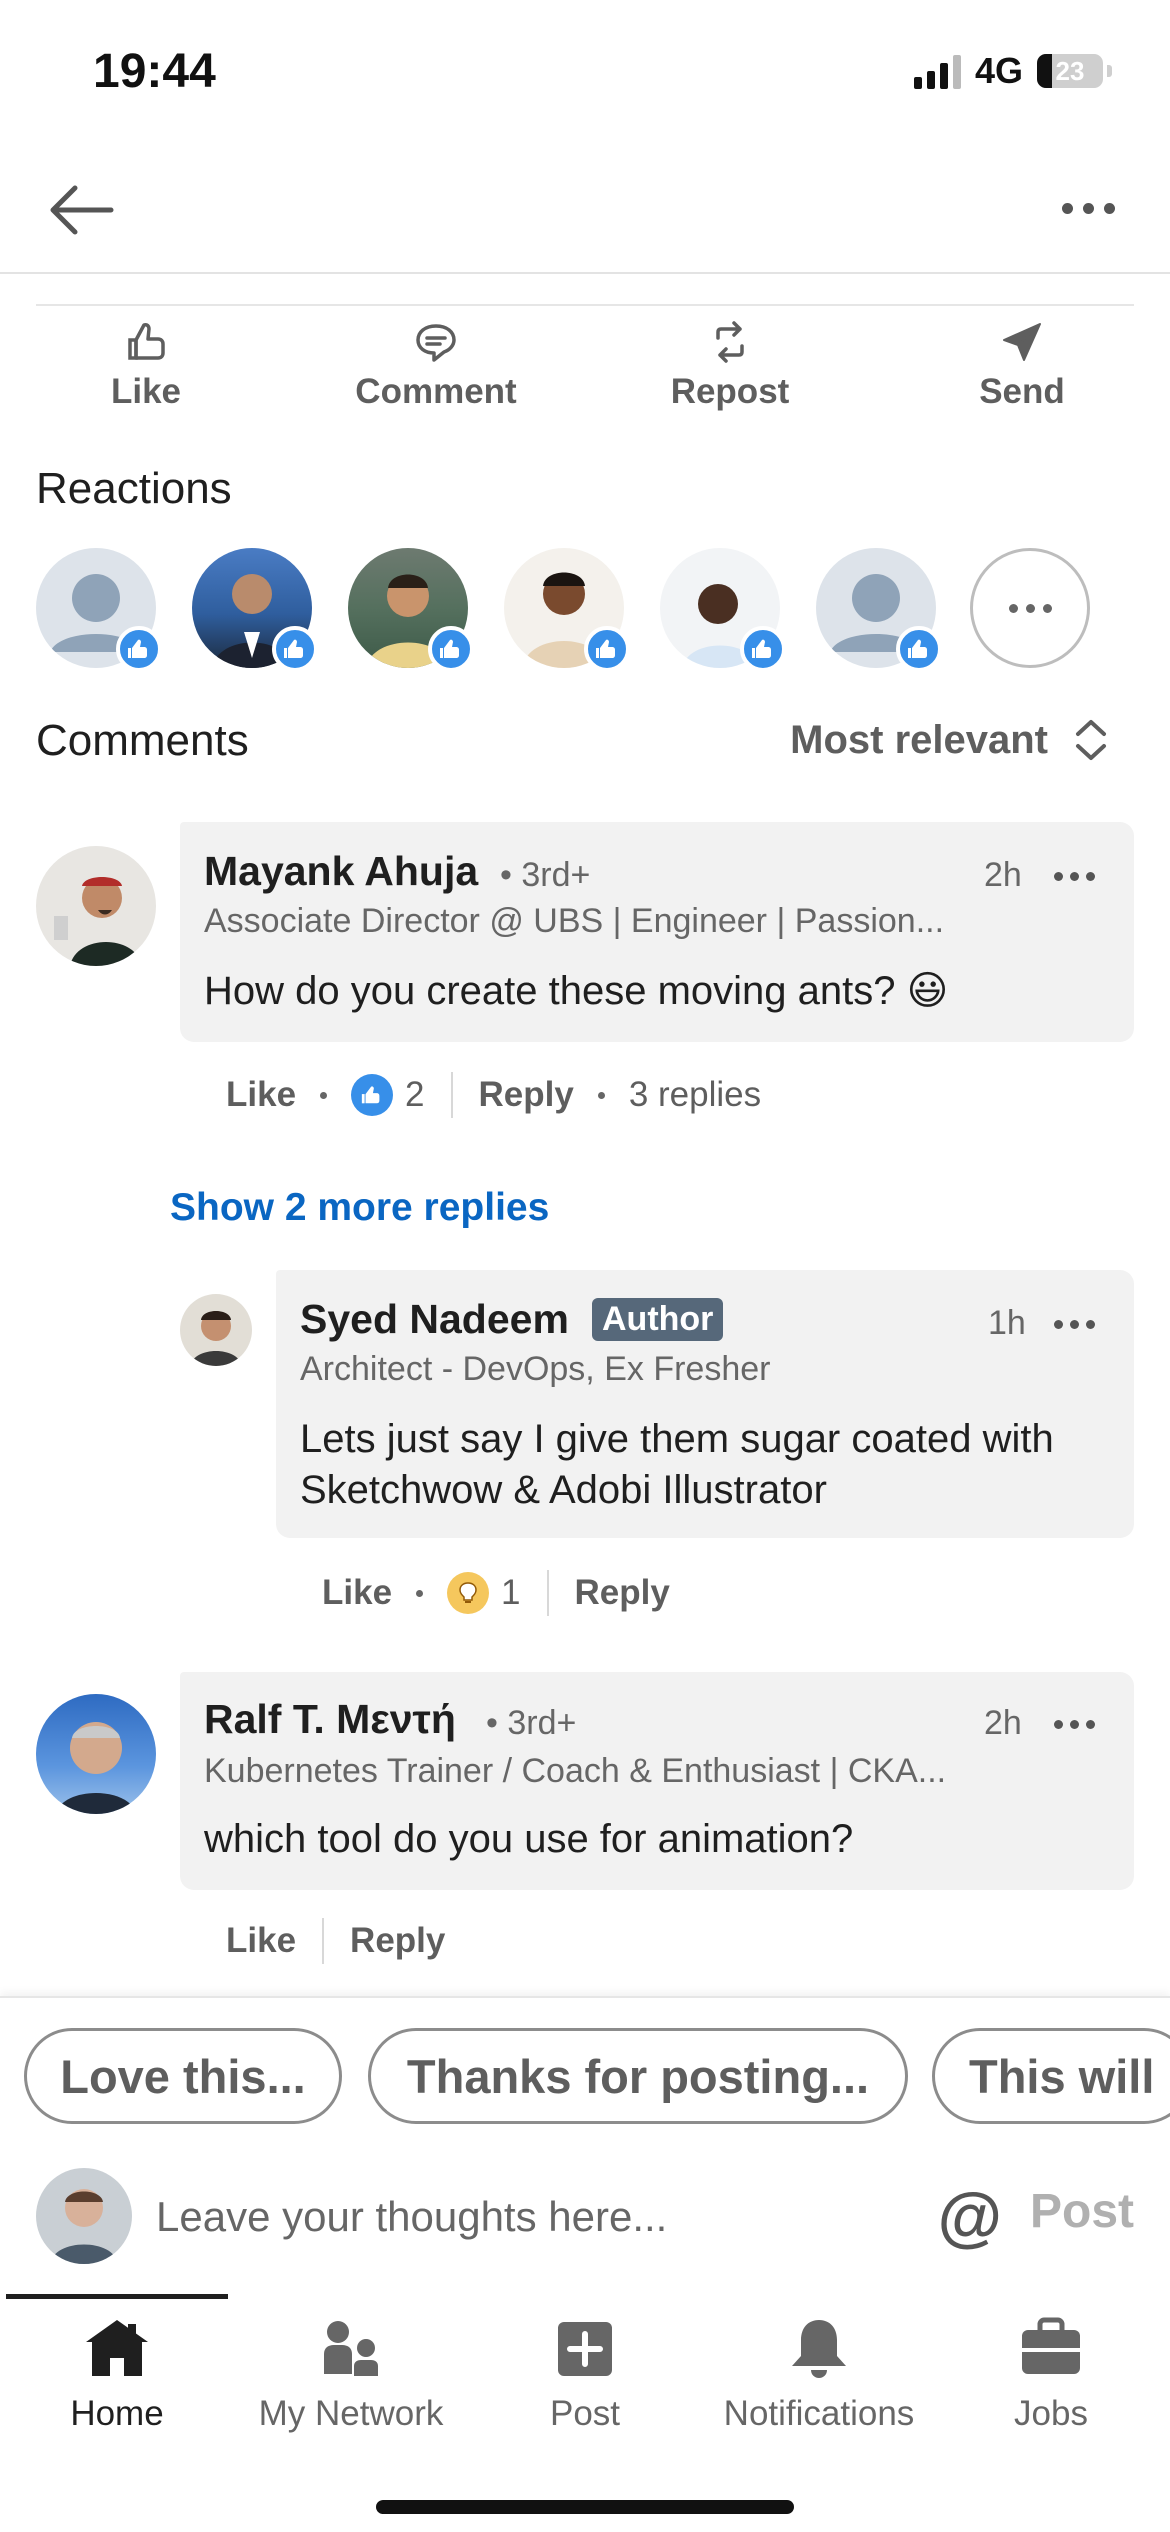 The image size is (1170, 2532). What do you see at coordinates (351, 2413) in the screenshot?
I see `tab-label: My Network` at bounding box center [351, 2413].